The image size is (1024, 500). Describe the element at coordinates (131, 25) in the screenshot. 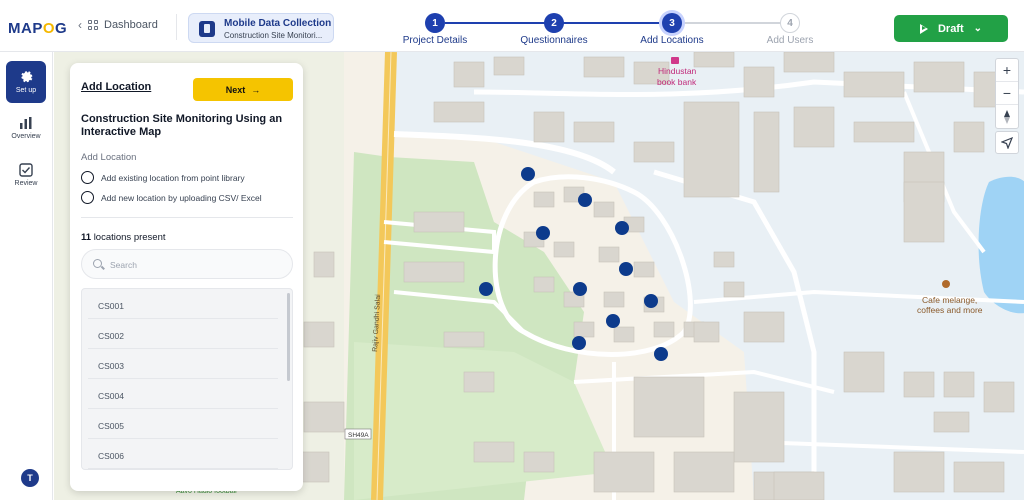

I see `back-label: Dashboard` at that location.